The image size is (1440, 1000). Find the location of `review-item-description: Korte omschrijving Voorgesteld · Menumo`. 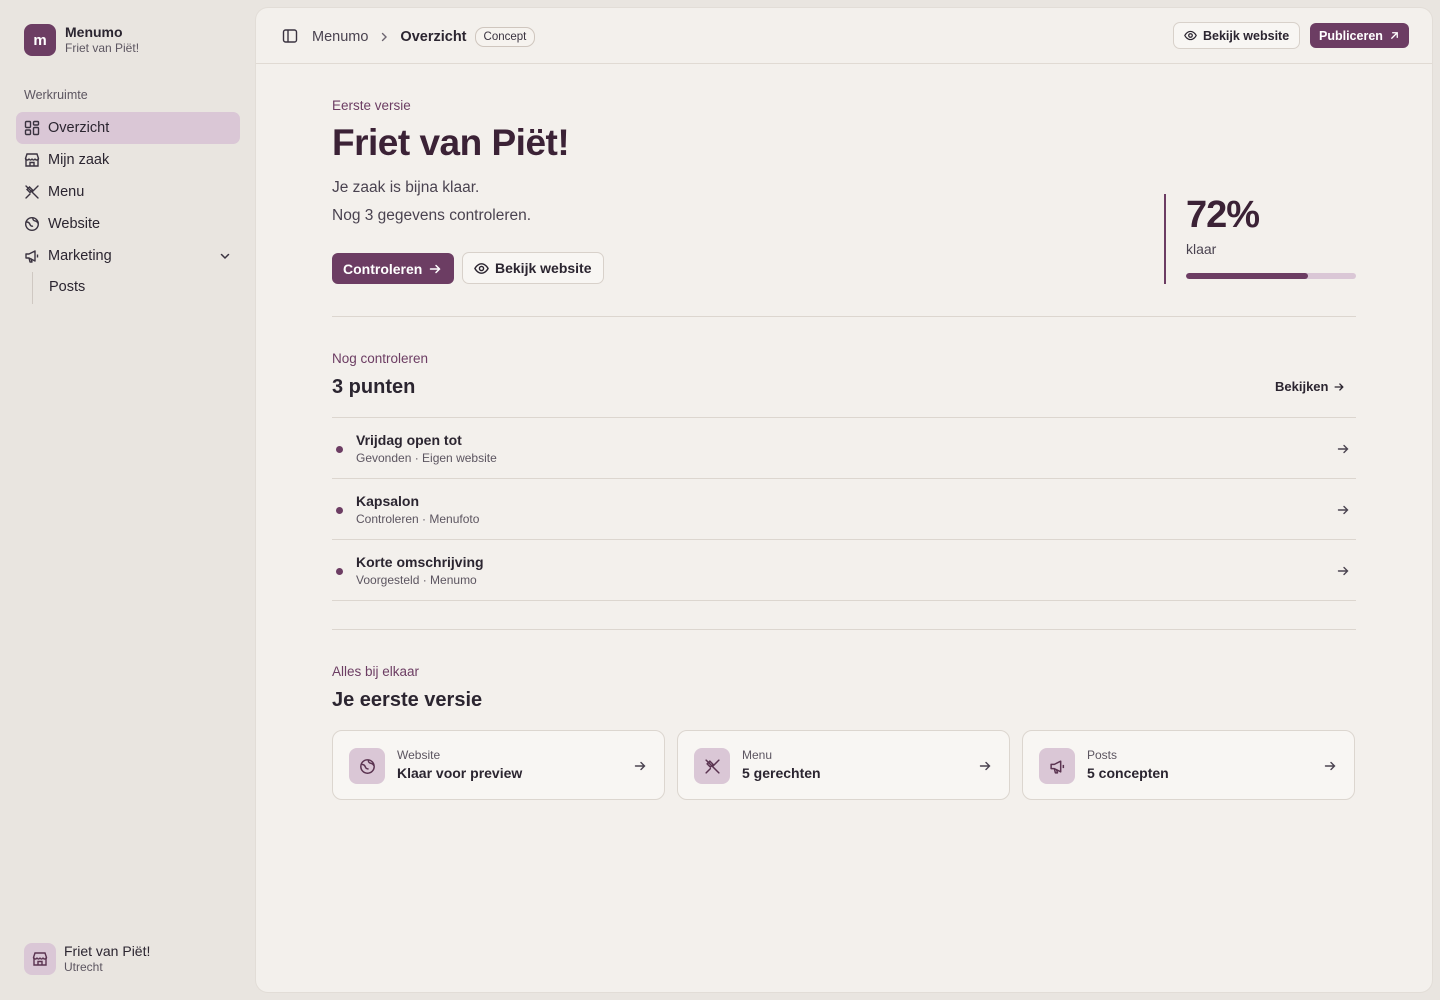

review-item-description: Korte omschrijving Voorgesteld · Menumo is located at coordinates (844, 570).